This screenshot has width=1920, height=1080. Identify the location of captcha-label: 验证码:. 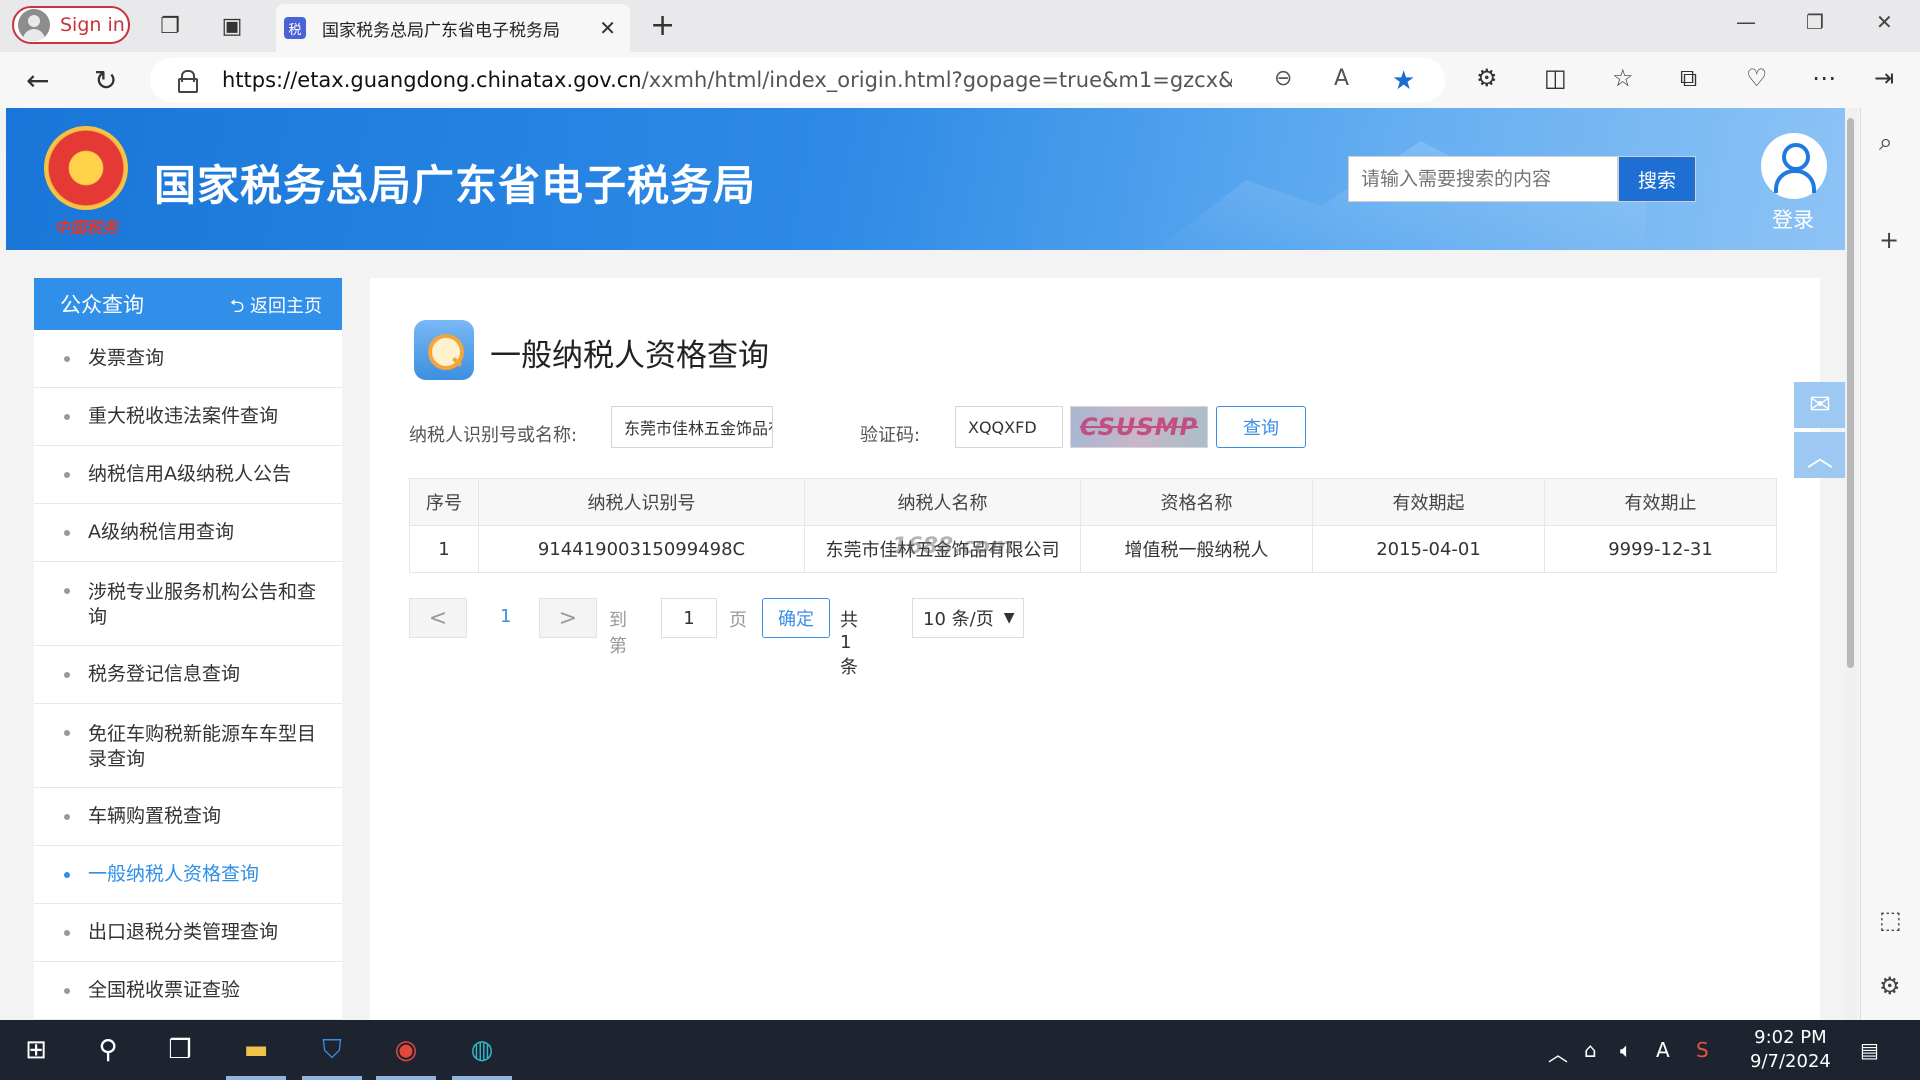
(890, 435).